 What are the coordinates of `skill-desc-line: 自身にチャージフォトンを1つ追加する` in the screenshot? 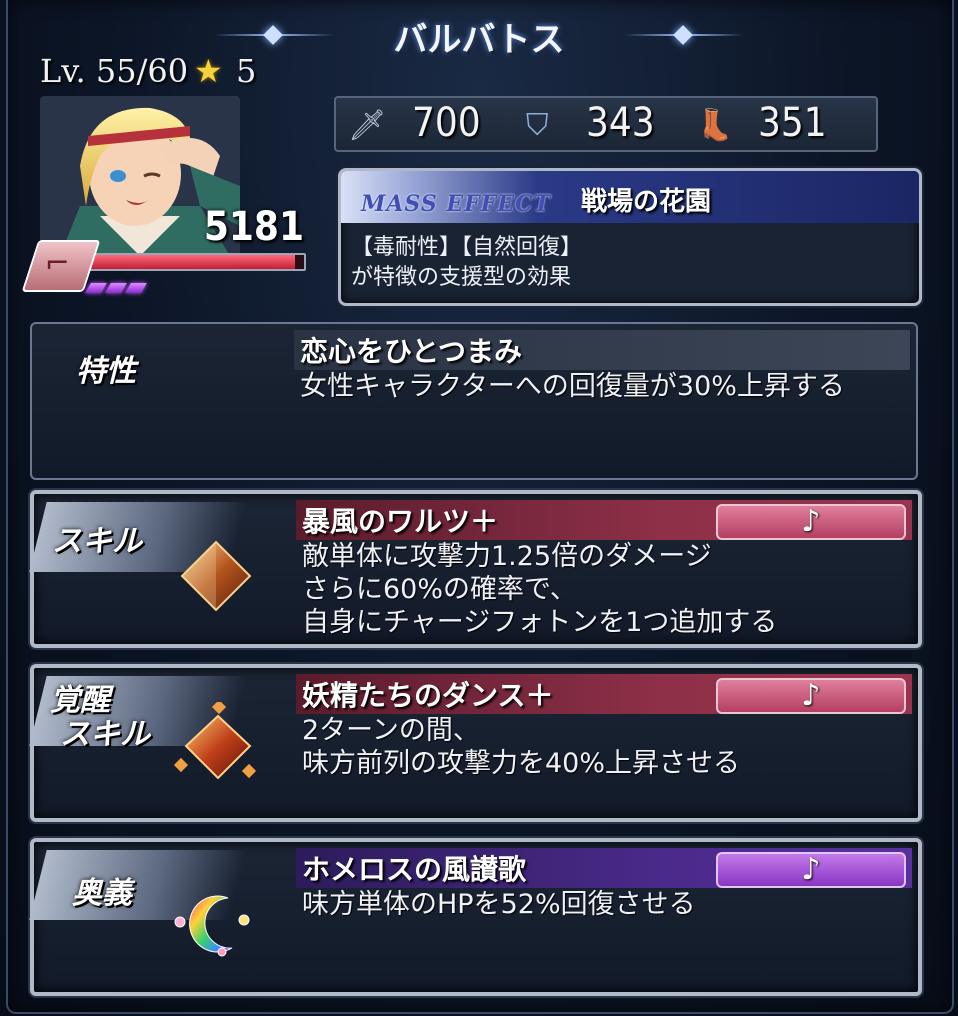 It's located at (540, 622).